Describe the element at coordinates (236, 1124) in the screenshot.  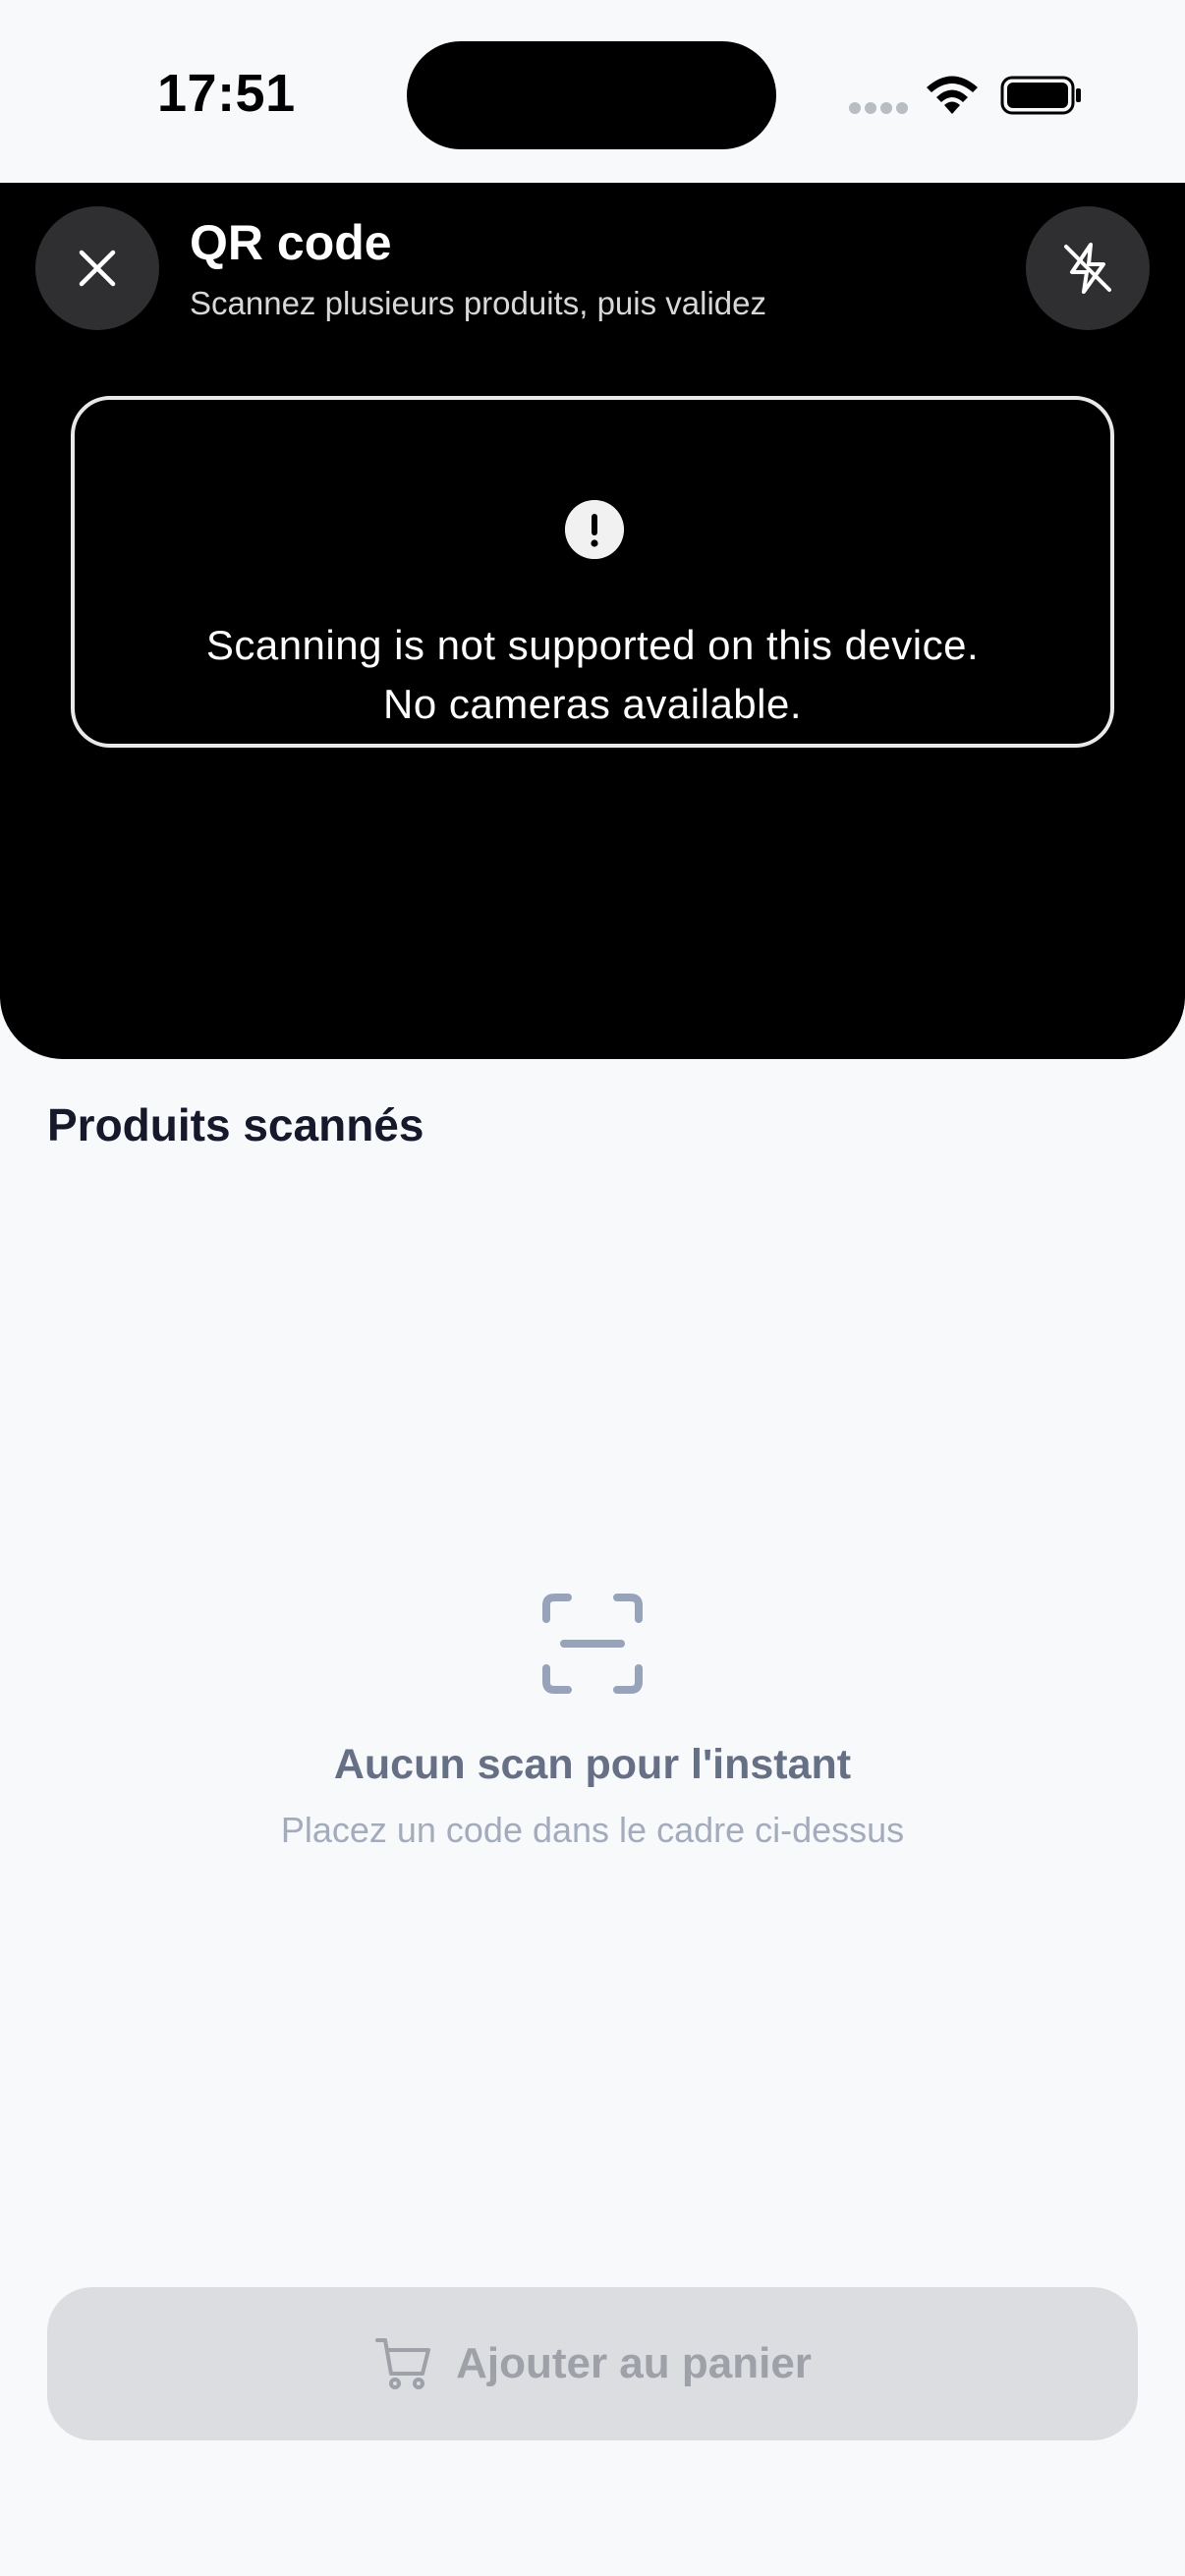
I see `scanned-products-heading: Produits scannés` at that location.